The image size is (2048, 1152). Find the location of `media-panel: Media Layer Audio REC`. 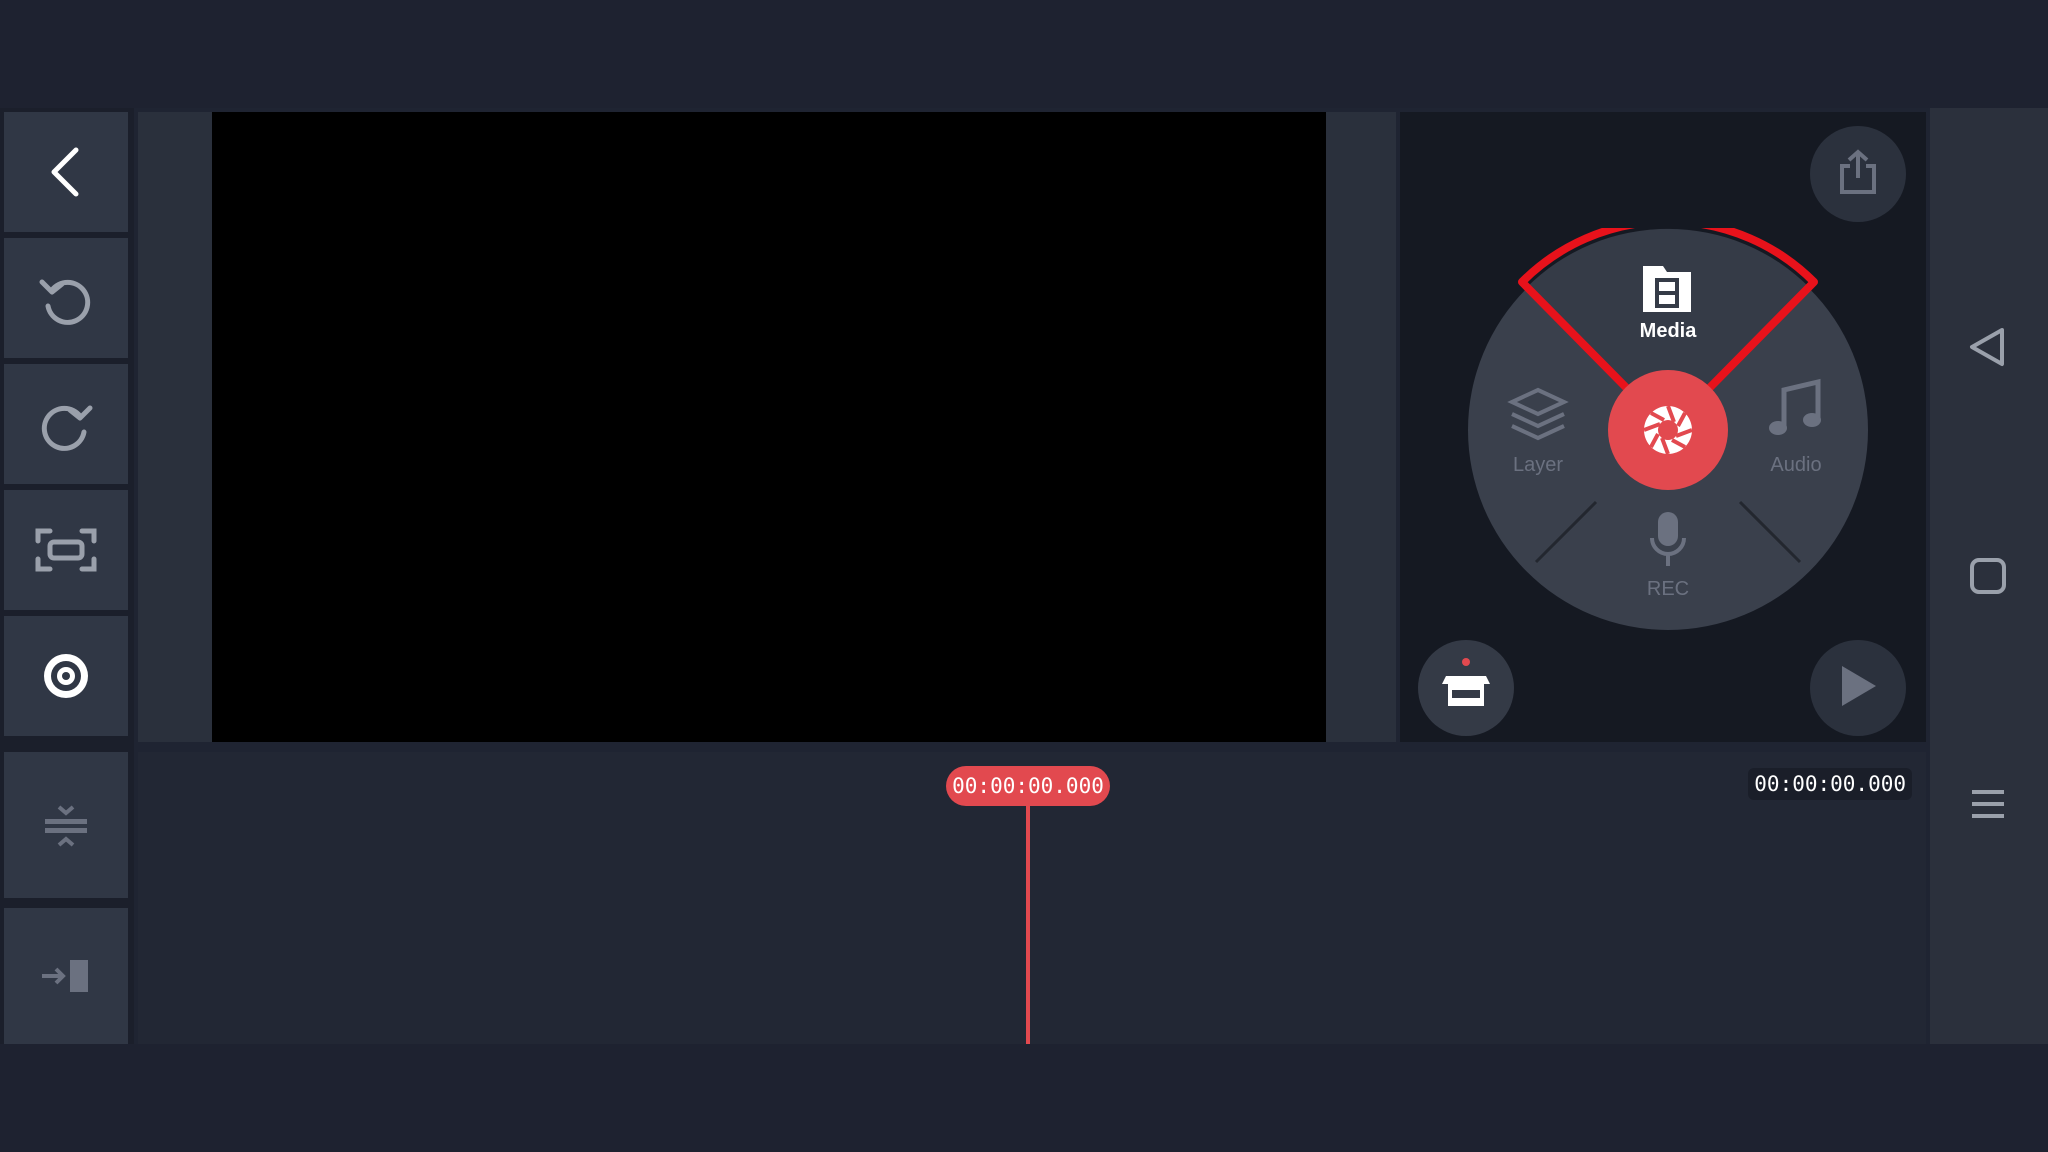

media-panel: Media Layer Audio REC is located at coordinates (1663, 427).